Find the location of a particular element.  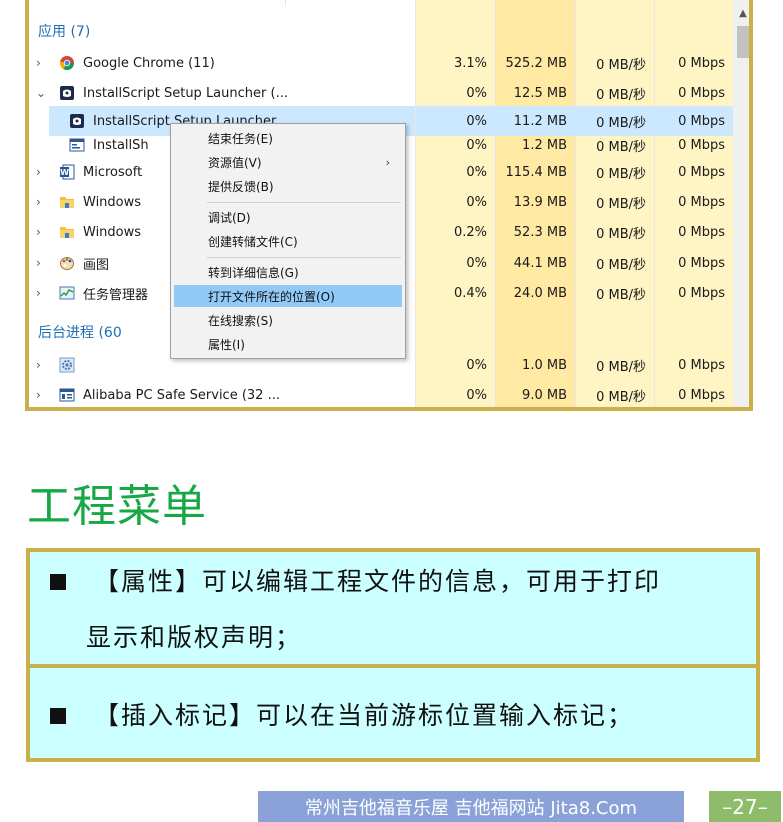

memory-value: 44.1 MB is located at coordinates (540, 263).